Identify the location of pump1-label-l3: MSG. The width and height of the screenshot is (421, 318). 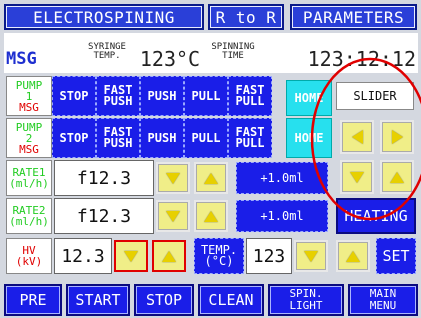
(29, 107).